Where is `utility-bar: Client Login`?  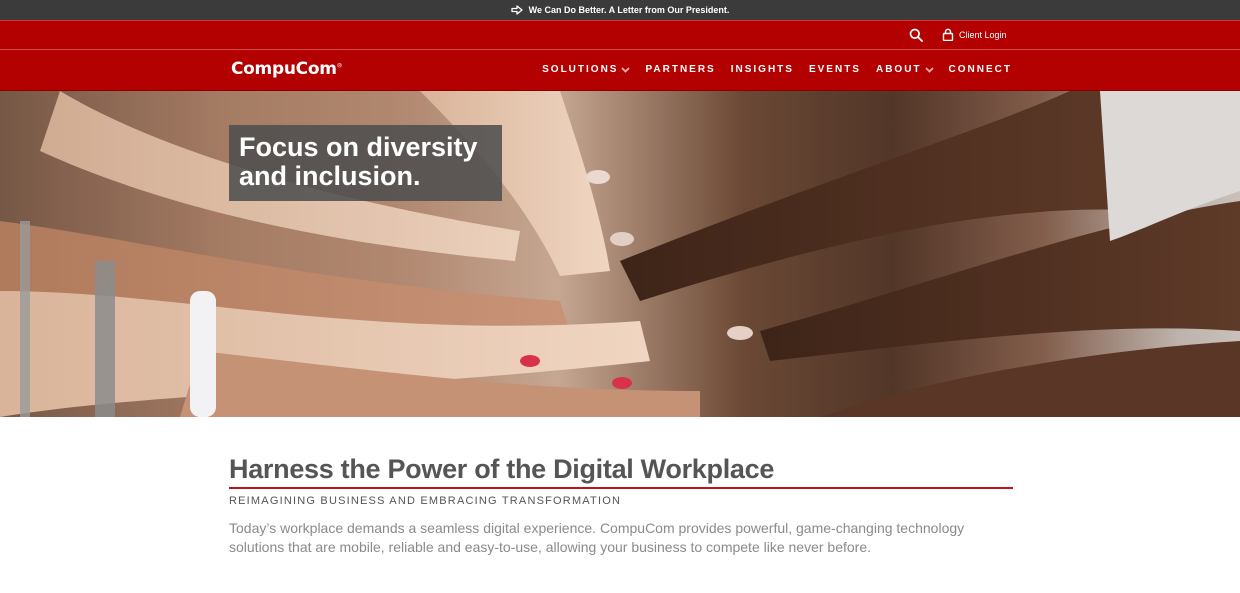
utility-bar: Client Login is located at coordinates (620, 34).